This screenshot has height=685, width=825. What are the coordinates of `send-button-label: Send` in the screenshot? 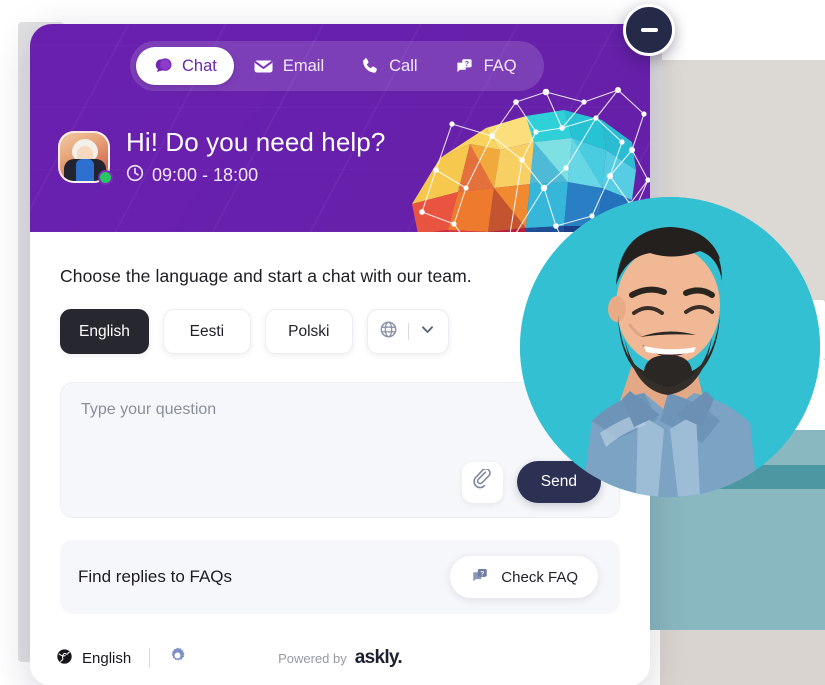 It's located at (558, 481).